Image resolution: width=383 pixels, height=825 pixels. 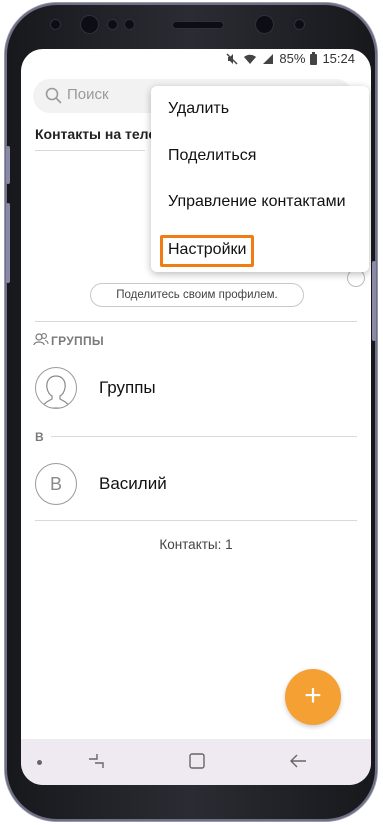 What do you see at coordinates (55, 24) in the screenshot?
I see `front-sensor` at bounding box center [55, 24].